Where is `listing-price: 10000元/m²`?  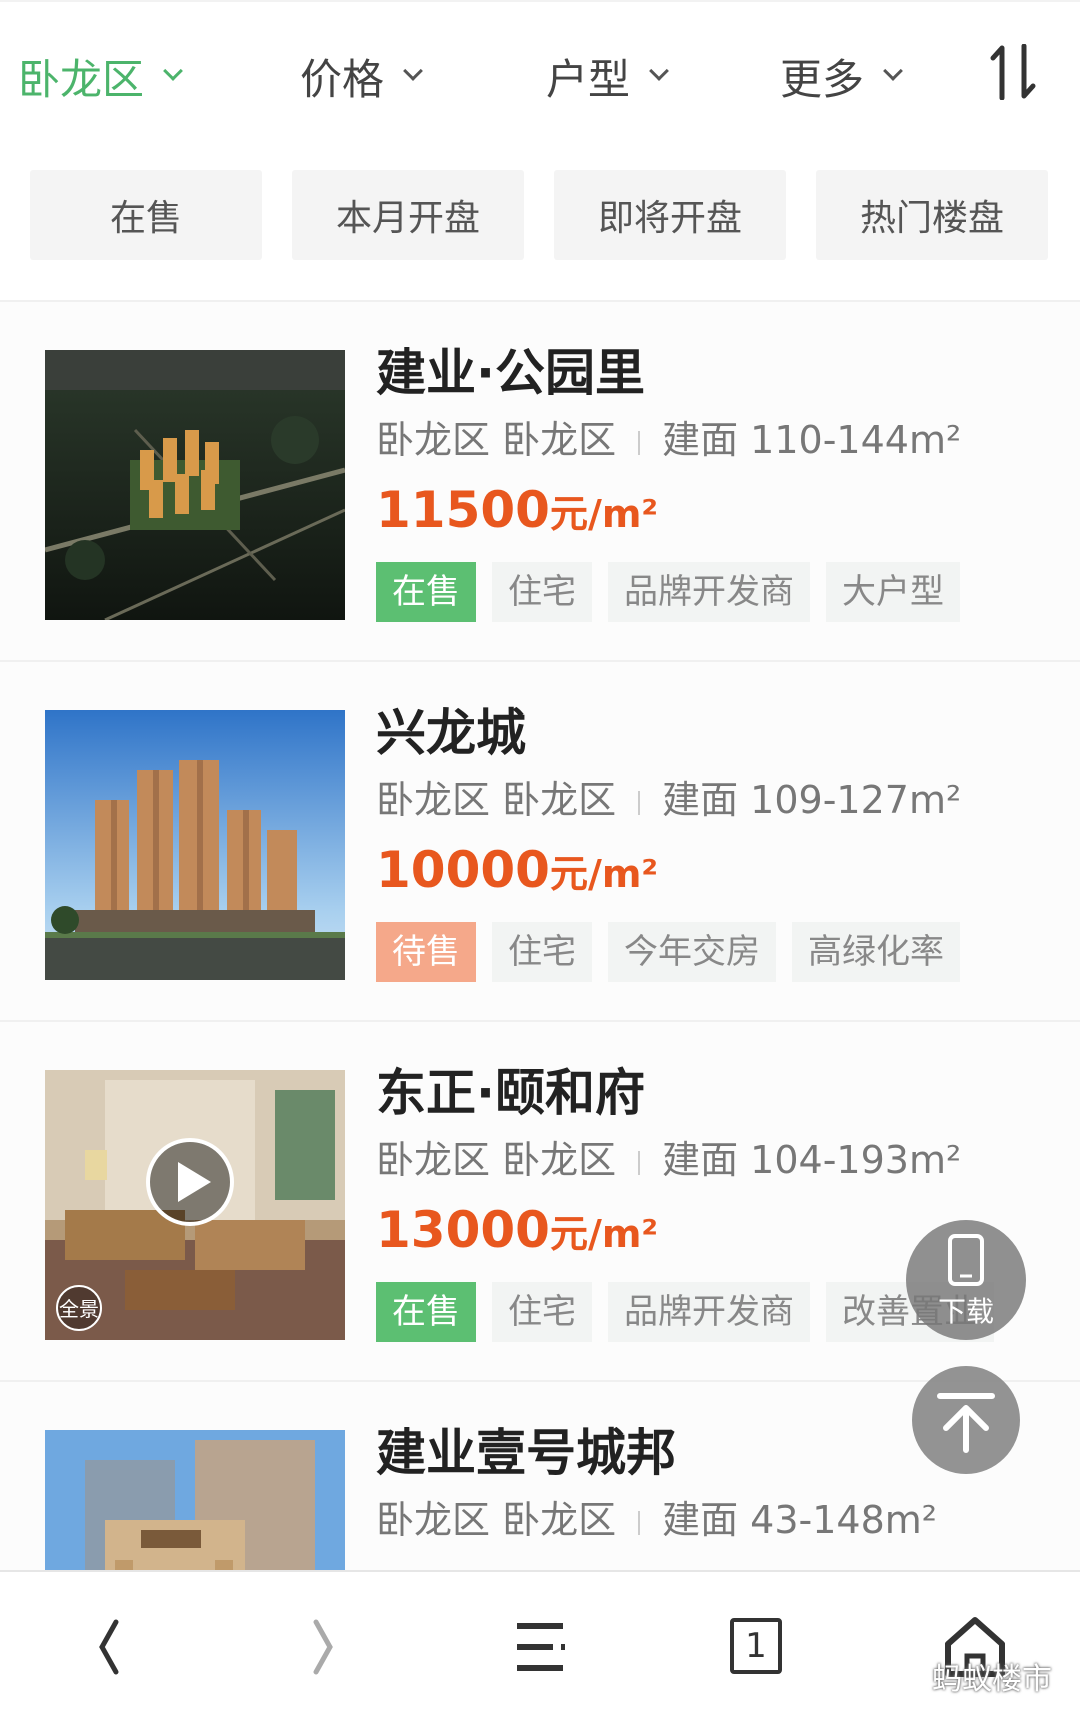
listing-price: 10000元/m² is located at coordinates (716, 870).